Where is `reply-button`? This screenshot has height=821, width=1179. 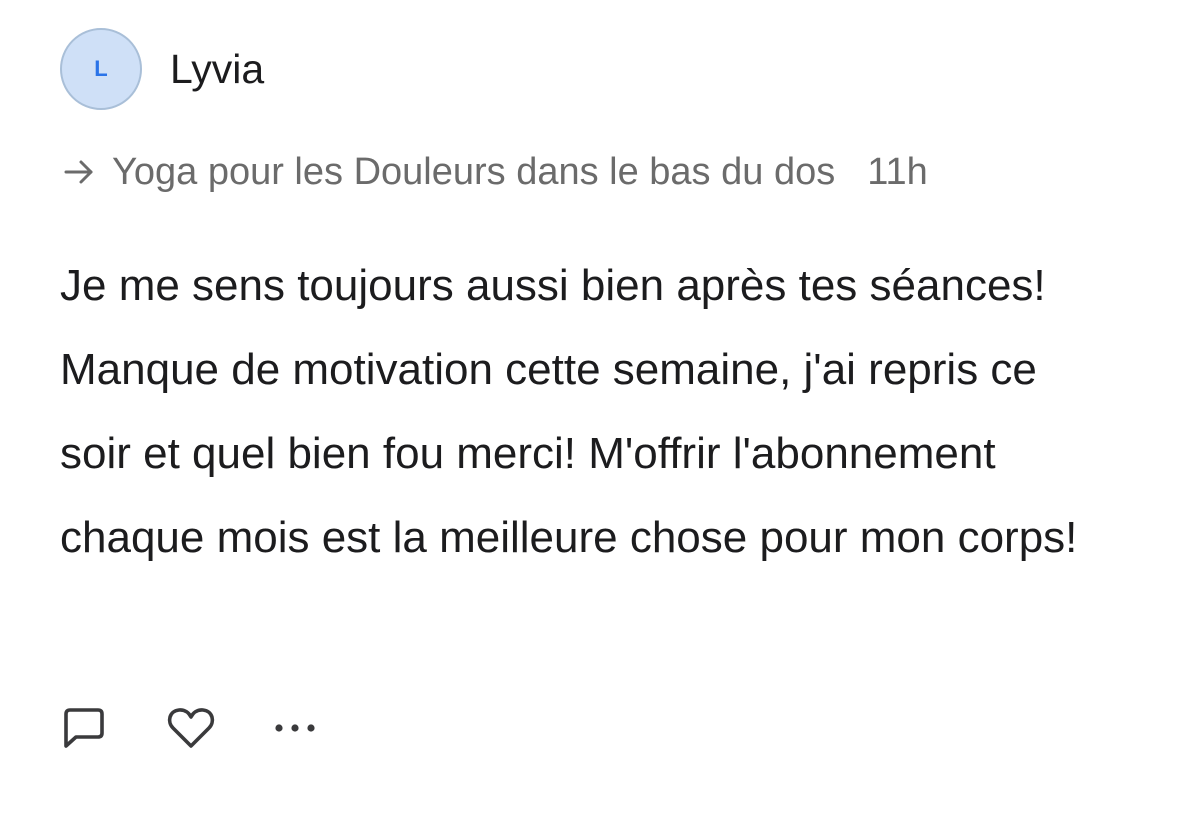 reply-button is located at coordinates (84, 728).